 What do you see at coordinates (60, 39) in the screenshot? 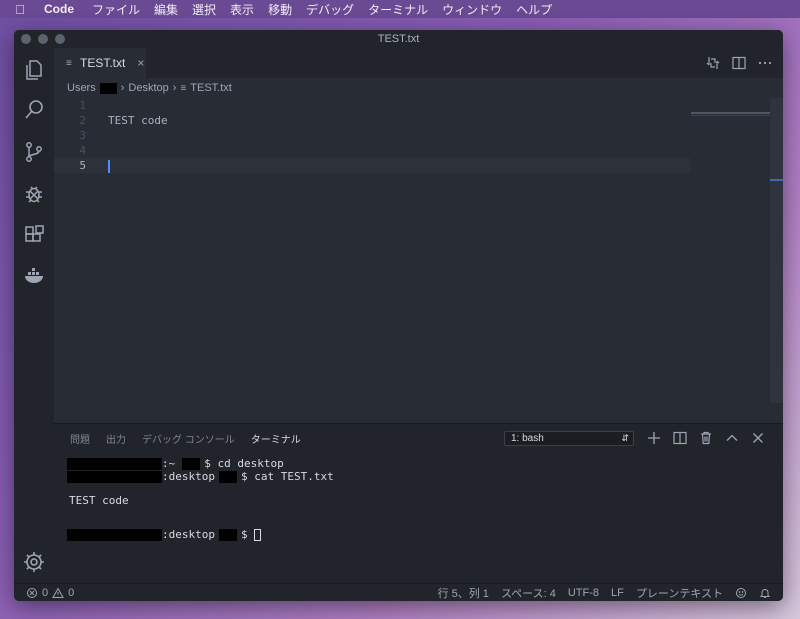
I see `maximize-window-button` at bounding box center [60, 39].